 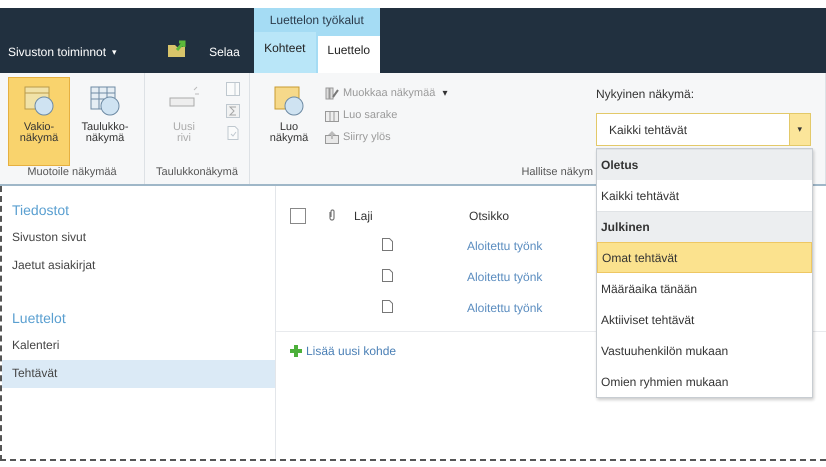 I want to click on add-item-link: Lisää uusi kohde, so click(x=343, y=351).